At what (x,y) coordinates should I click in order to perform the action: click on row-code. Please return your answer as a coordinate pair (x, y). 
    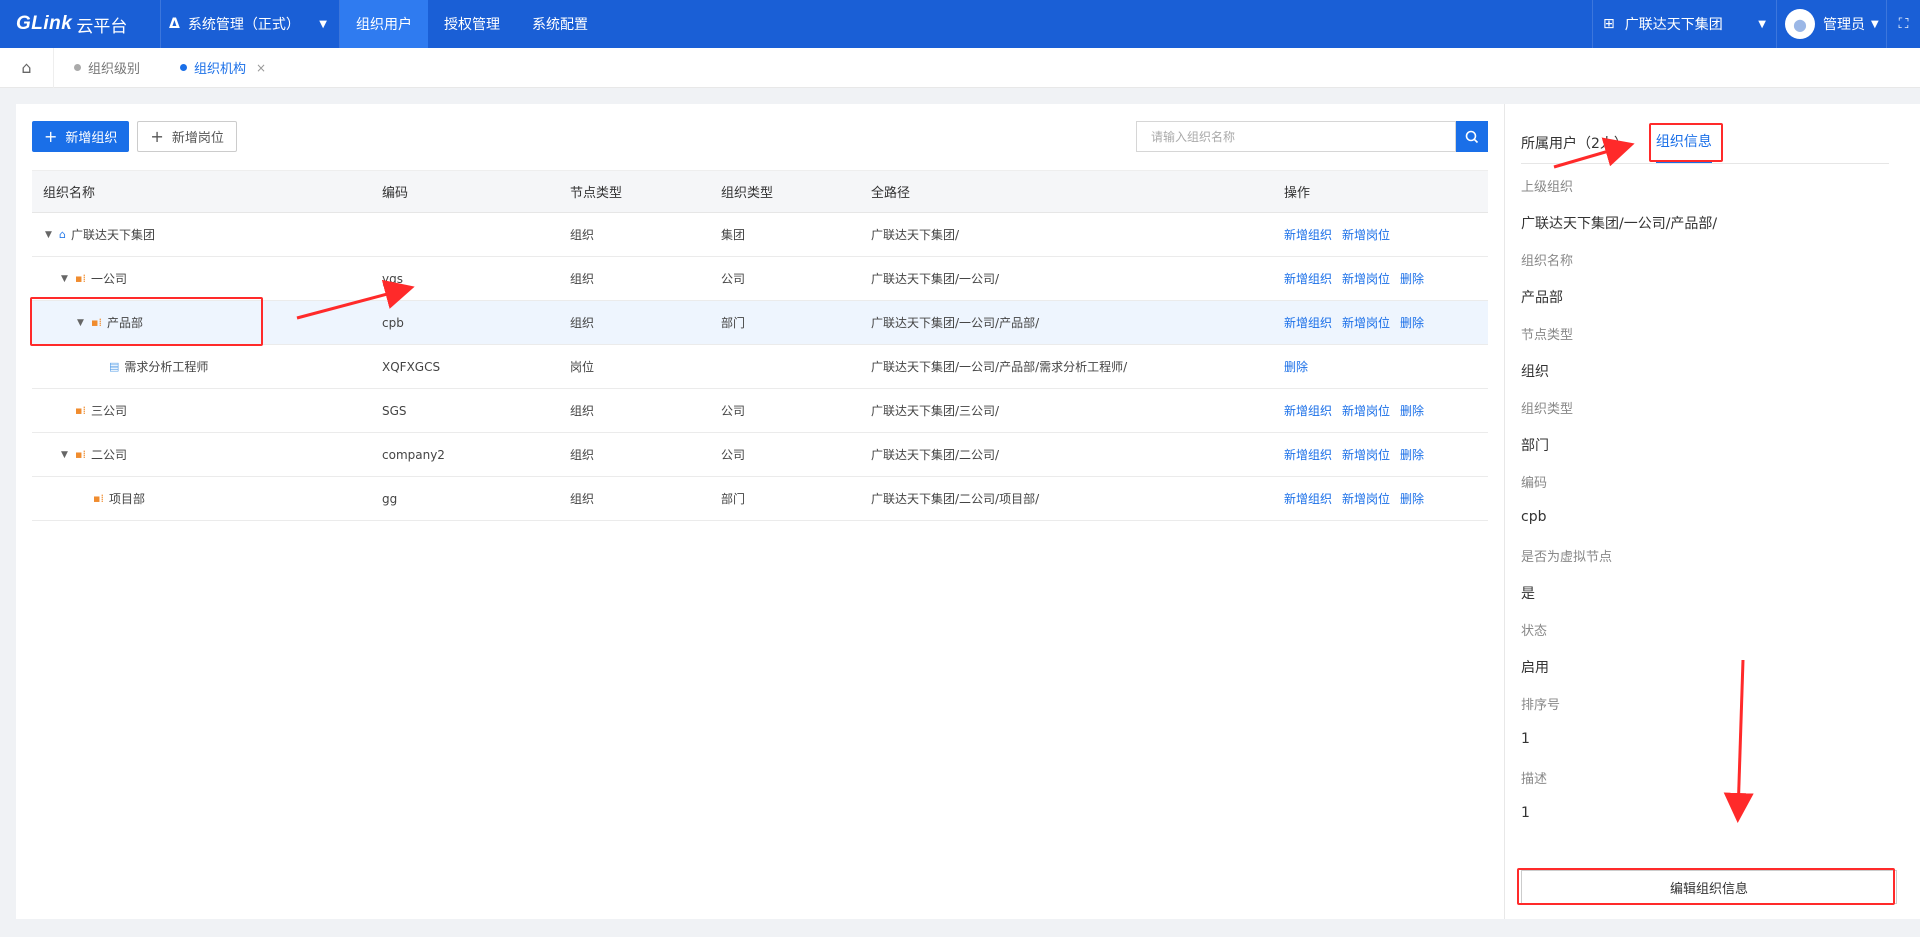
    Looking at the image, I should click on (465, 234).